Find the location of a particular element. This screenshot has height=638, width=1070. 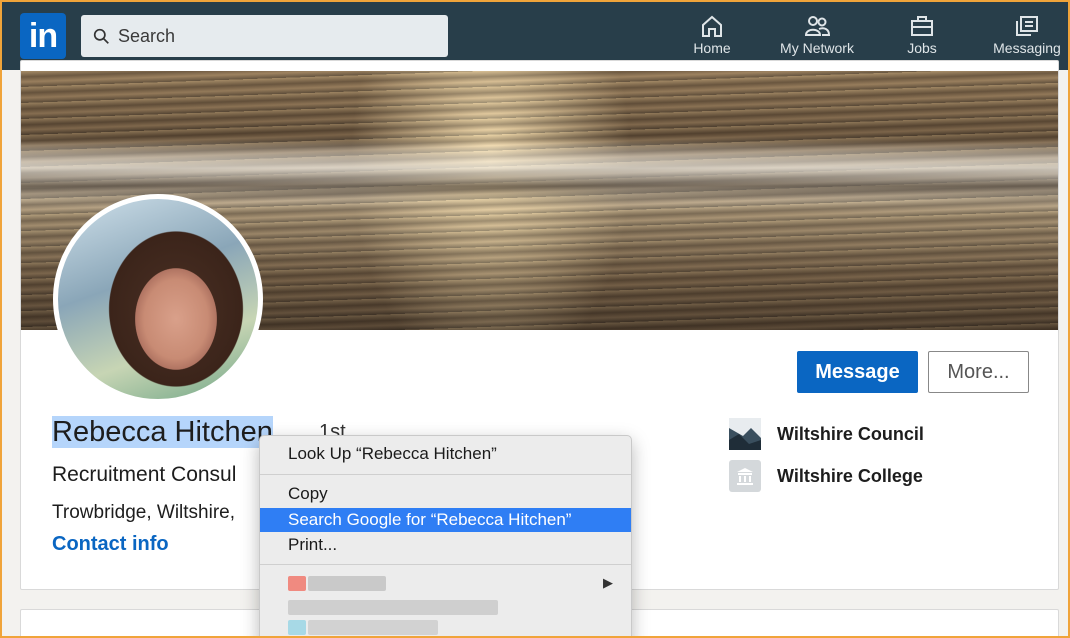

nav-messaging-label: Messaging is located at coordinates (1027, 48).